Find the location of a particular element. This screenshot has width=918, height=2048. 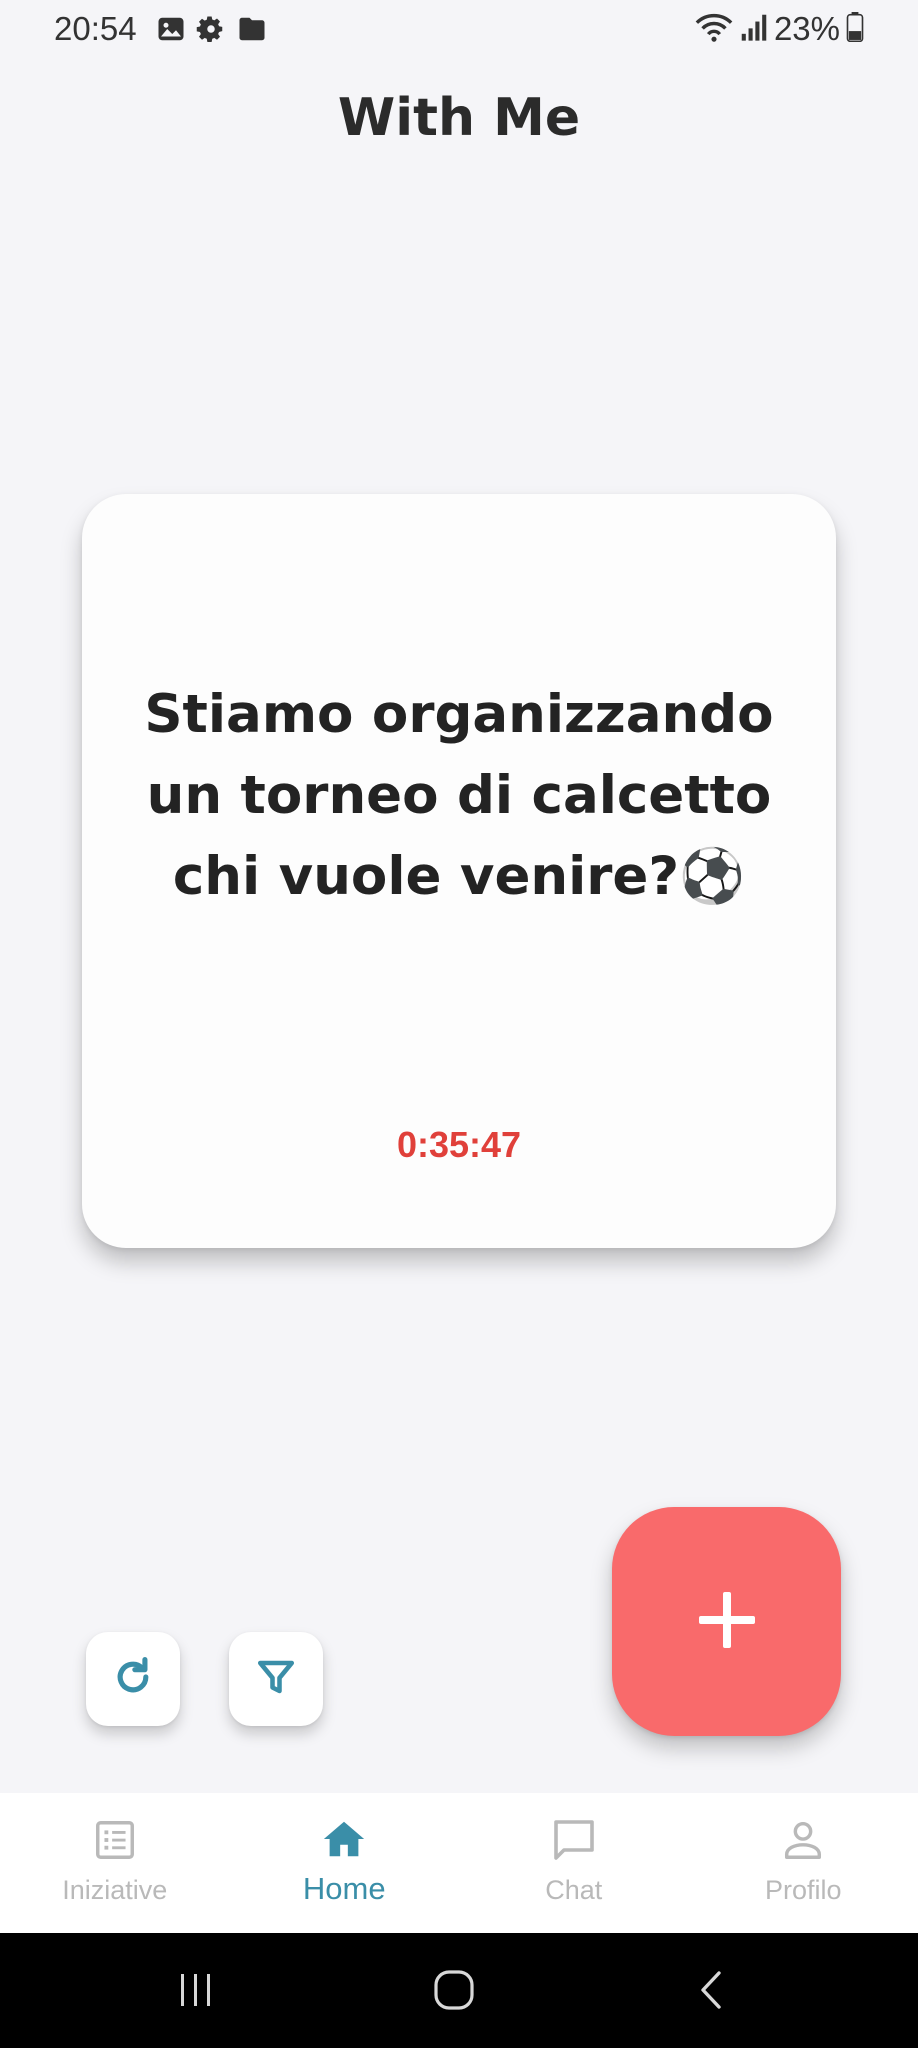

list-icon is located at coordinates (115, 1840).